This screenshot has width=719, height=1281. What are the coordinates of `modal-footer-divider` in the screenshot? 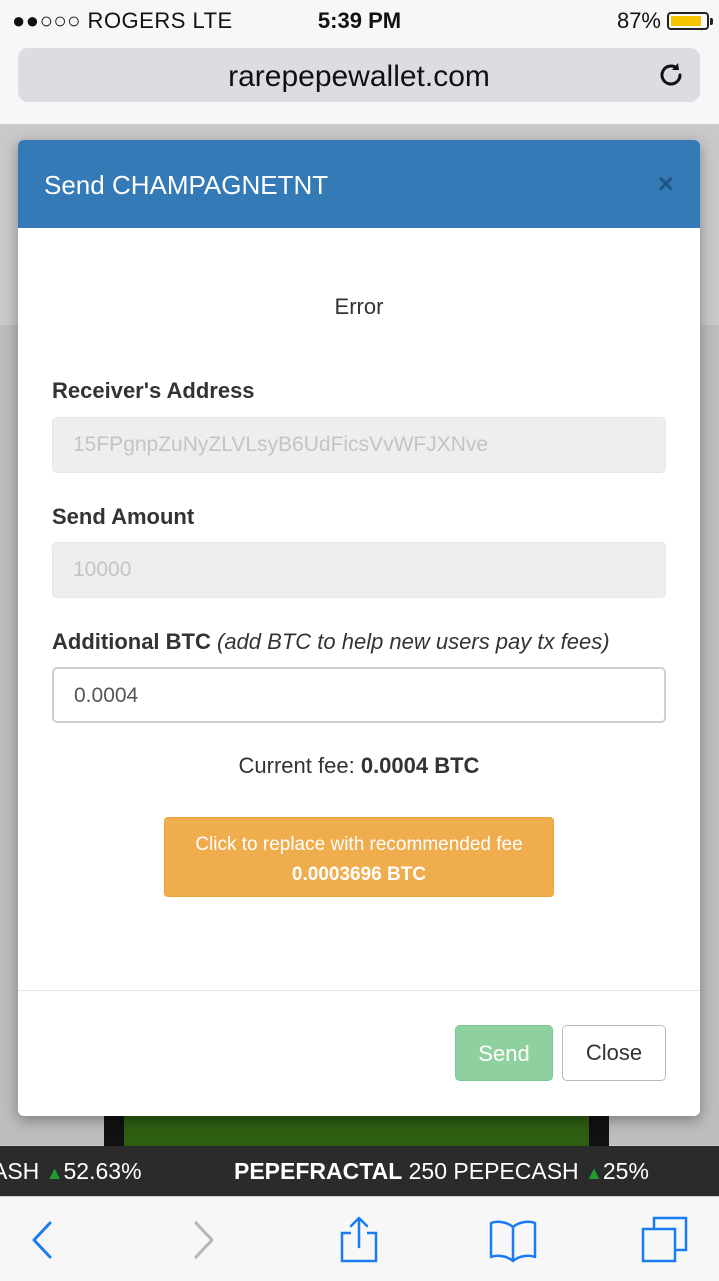 It's located at (359, 990).